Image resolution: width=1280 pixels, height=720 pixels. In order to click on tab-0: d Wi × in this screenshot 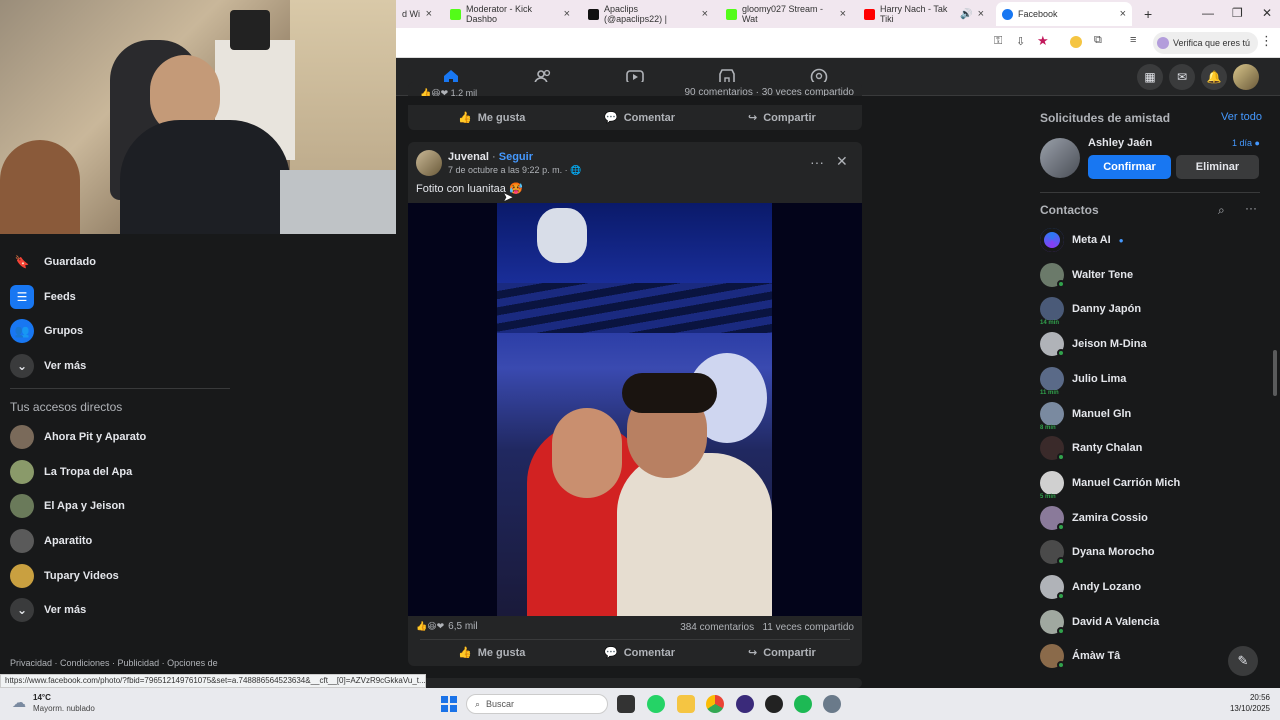, I will do `click(417, 14)`.